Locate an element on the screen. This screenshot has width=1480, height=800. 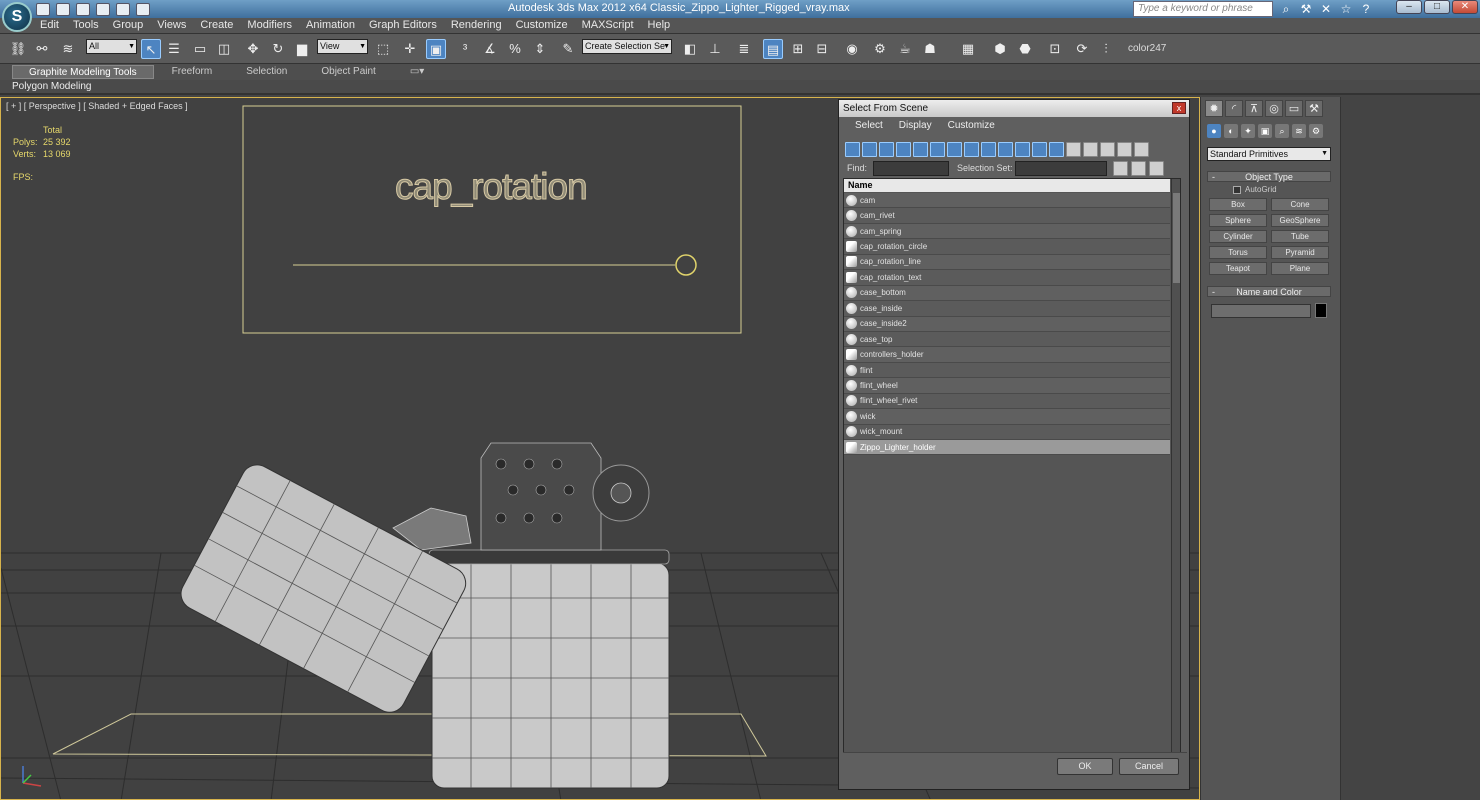
hierarchy-tool-icon: ⫶ is located at coordinates (1106, 49).